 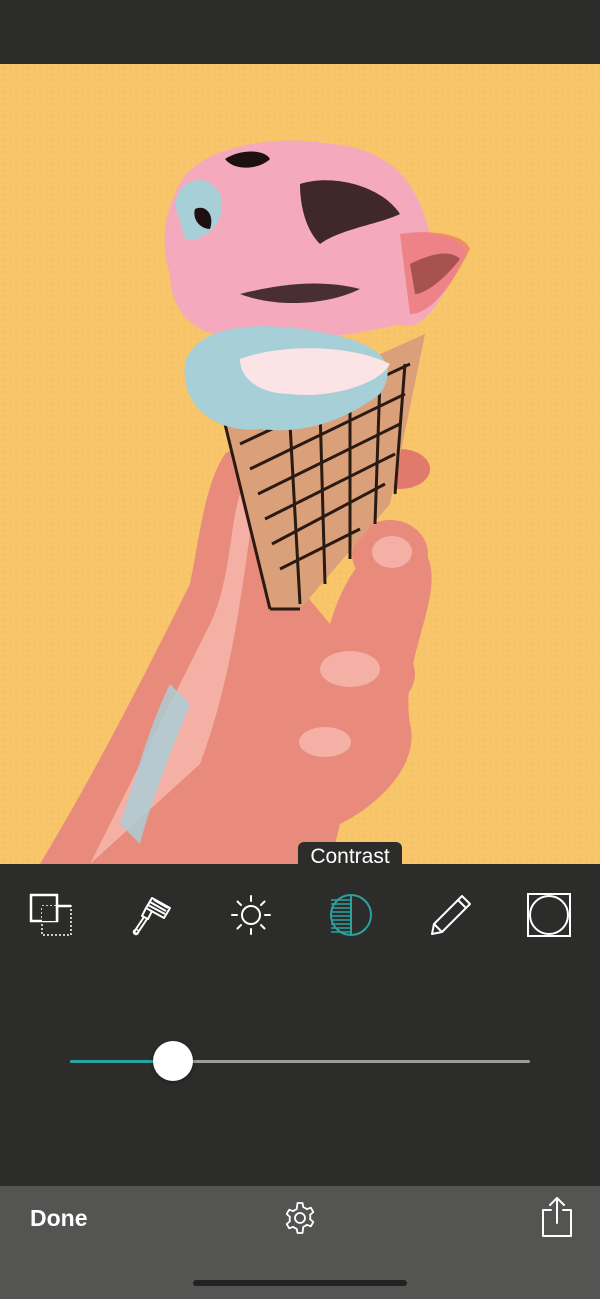 What do you see at coordinates (300, 1062) in the screenshot?
I see `contrast-slider` at bounding box center [300, 1062].